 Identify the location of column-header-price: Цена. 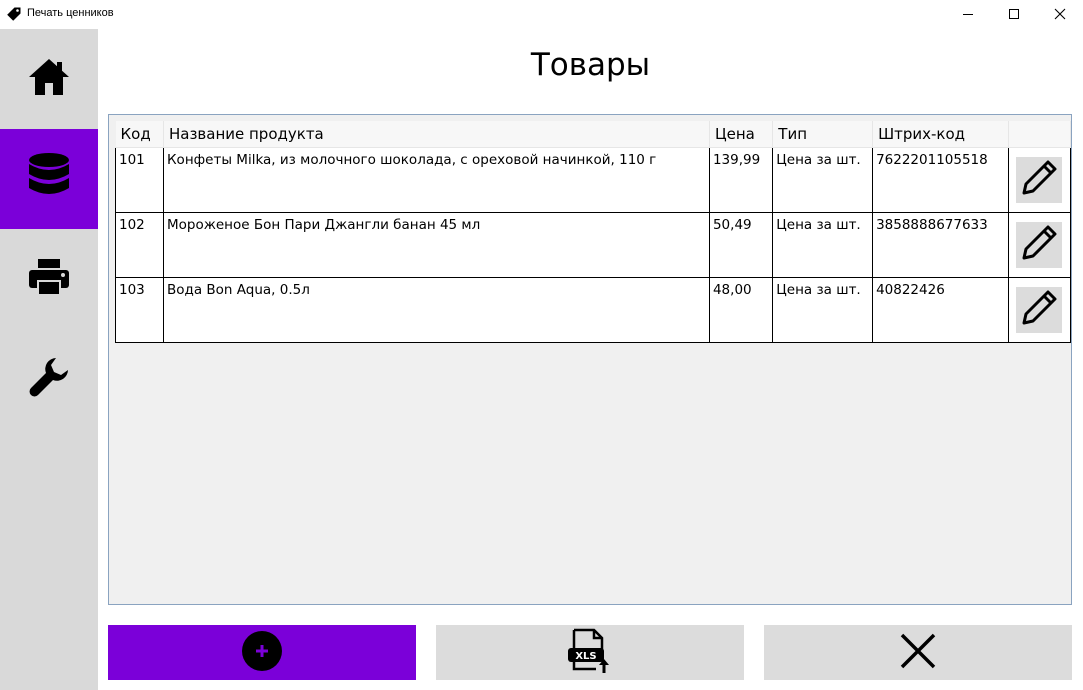
(741, 134).